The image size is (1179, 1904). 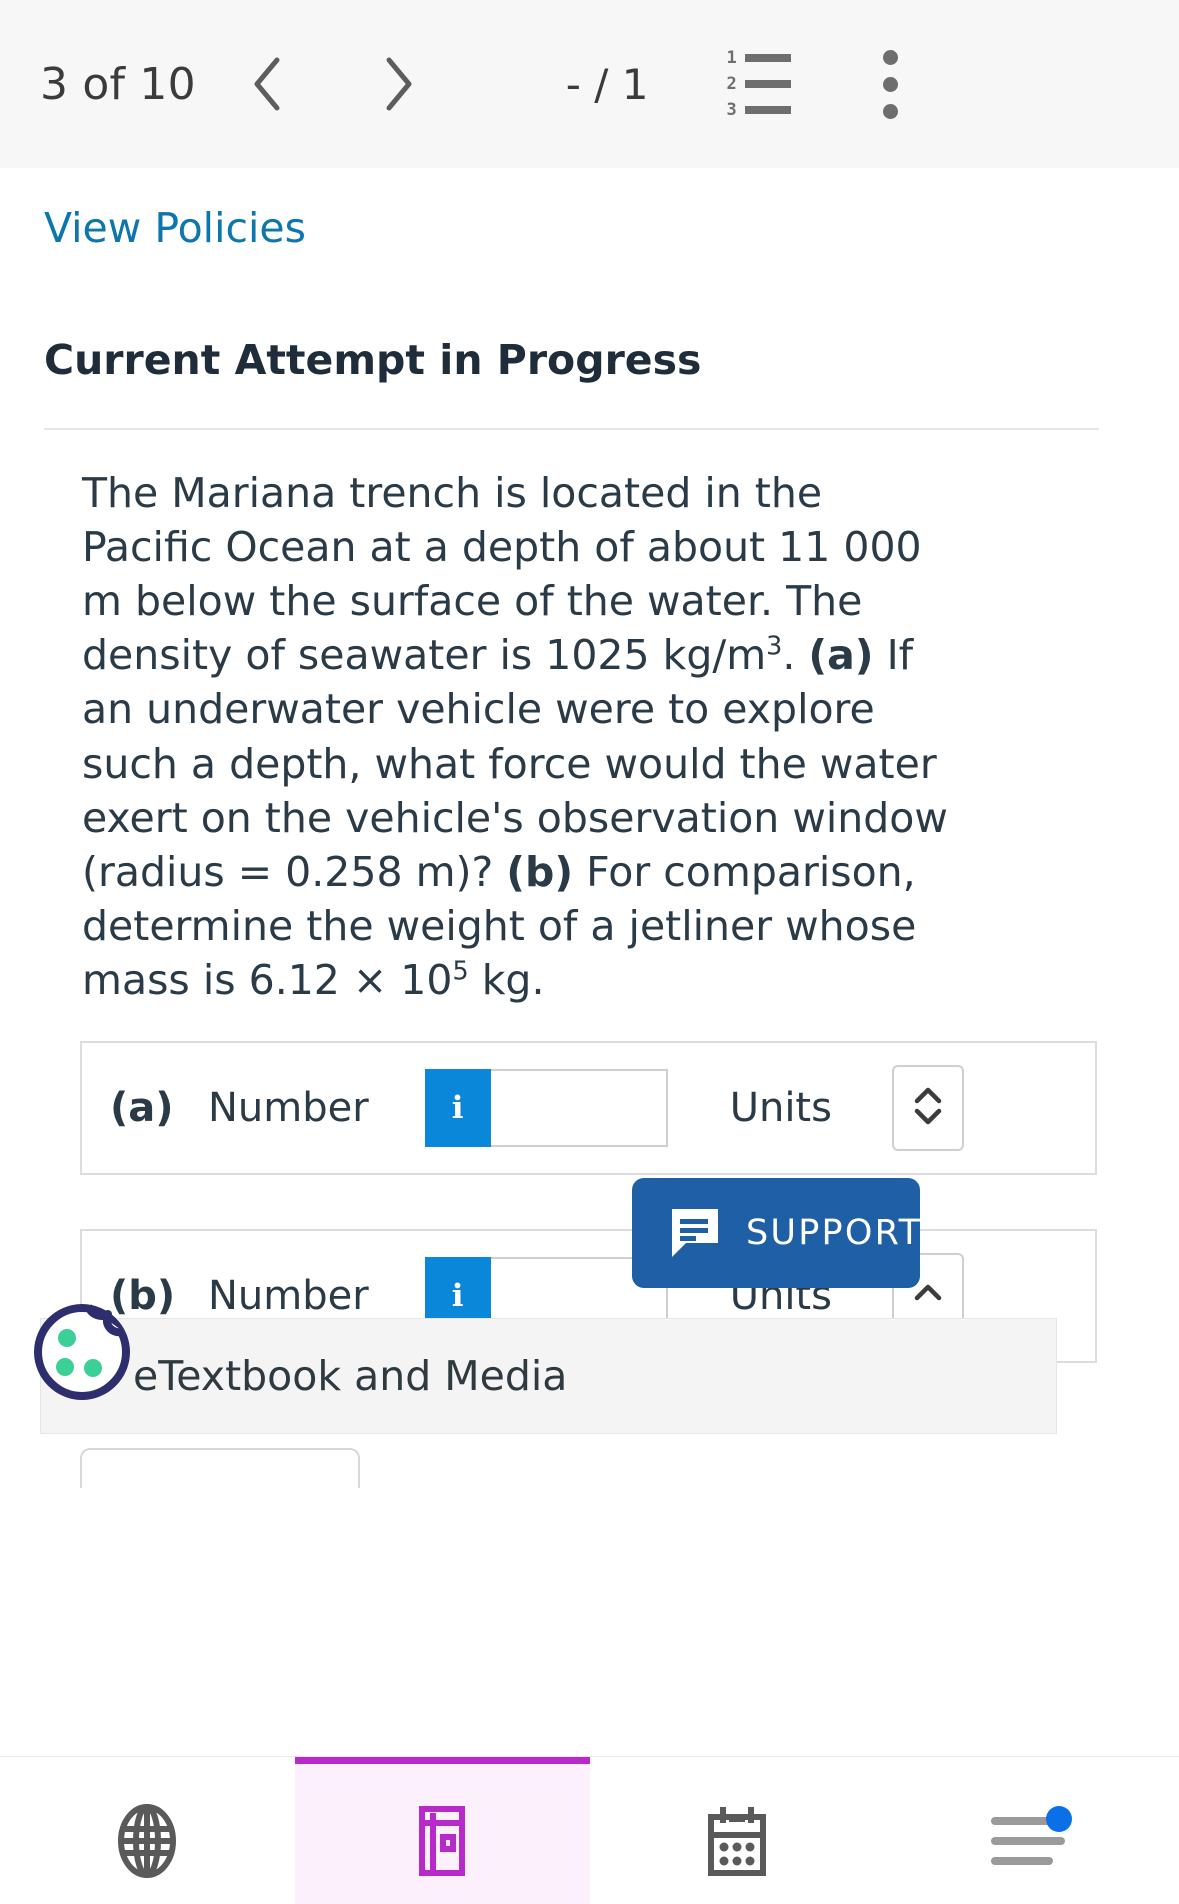 What do you see at coordinates (373, 360) in the screenshot?
I see `current-attempt-heading: Current Attempt in Progress` at bounding box center [373, 360].